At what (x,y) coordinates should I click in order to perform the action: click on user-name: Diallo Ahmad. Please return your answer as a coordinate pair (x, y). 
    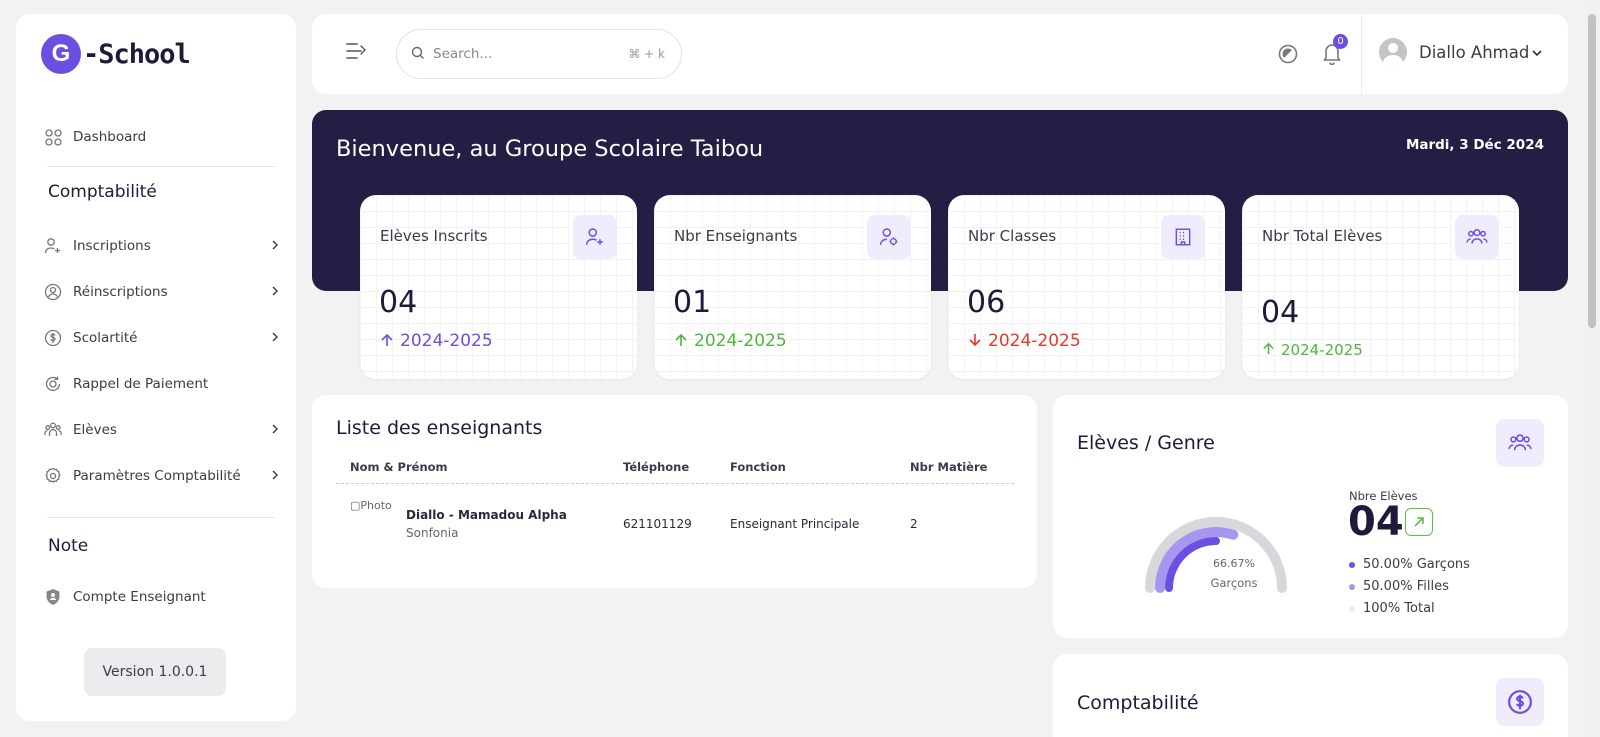
    Looking at the image, I should click on (1474, 52).